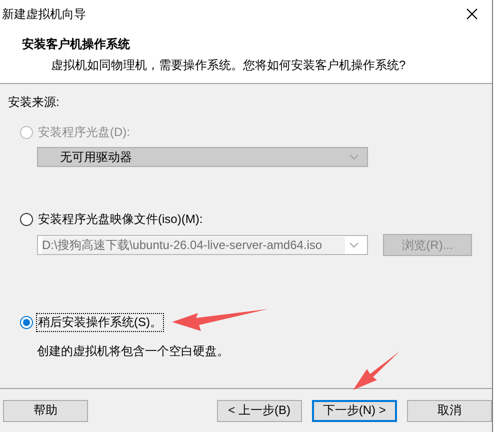 This screenshot has height=432, width=497. Describe the element at coordinates (133, 351) in the screenshot. I see `option-description: 创建的虚拟机将包含一个空白硬盘。` at that location.